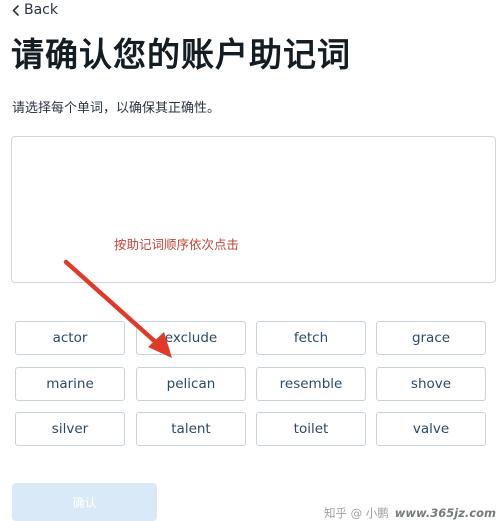 Image resolution: width=500 pixels, height=521 pixels. I want to click on back-label: Back, so click(41, 10).